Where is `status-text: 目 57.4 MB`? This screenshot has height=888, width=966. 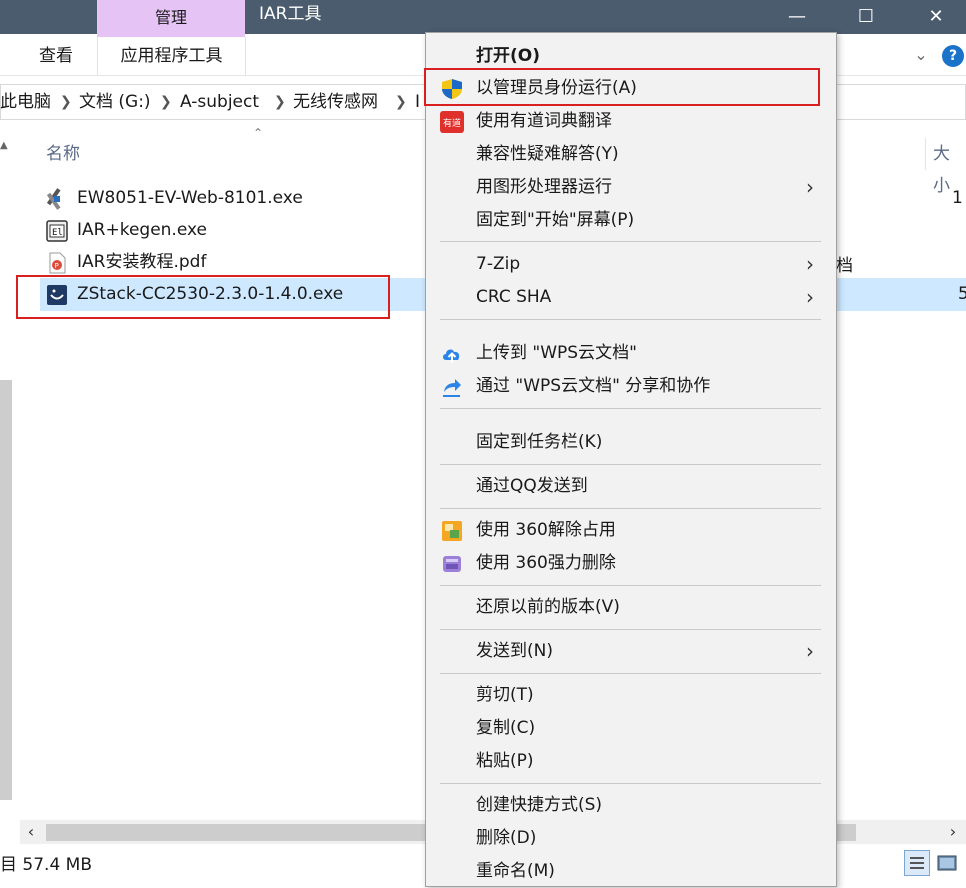
status-text: 目 57.4 MB is located at coordinates (46, 865).